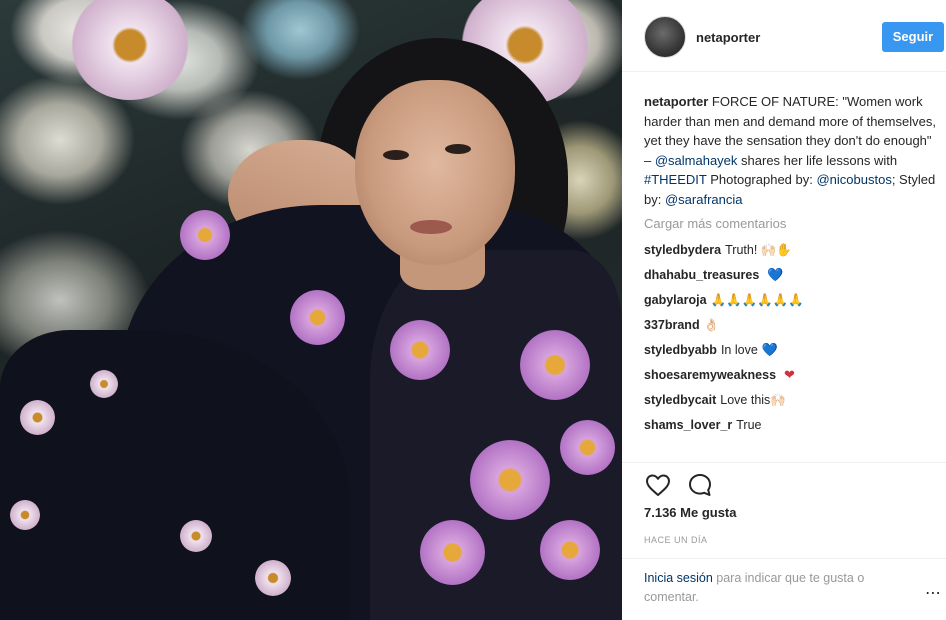 The image size is (946, 620). What do you see at coordinates (700, 485) in the screenshot?
I see `comment-bubble-icon` at bounding box center [700, 485].